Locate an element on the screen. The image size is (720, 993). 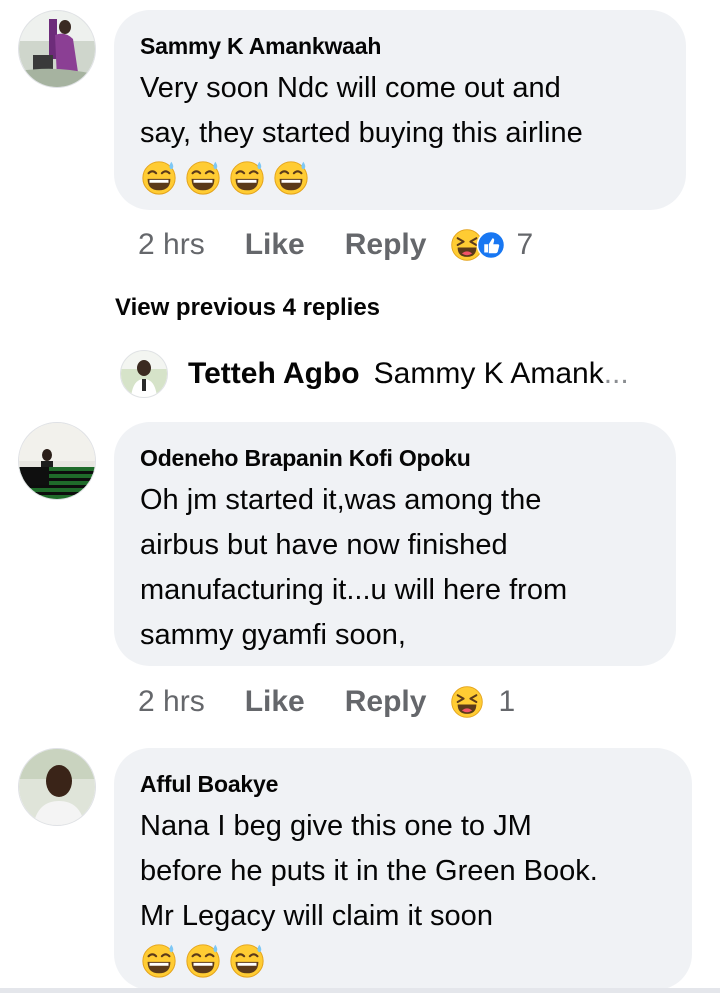
reactions-summary: 7 is located at coordinates (491, 245).